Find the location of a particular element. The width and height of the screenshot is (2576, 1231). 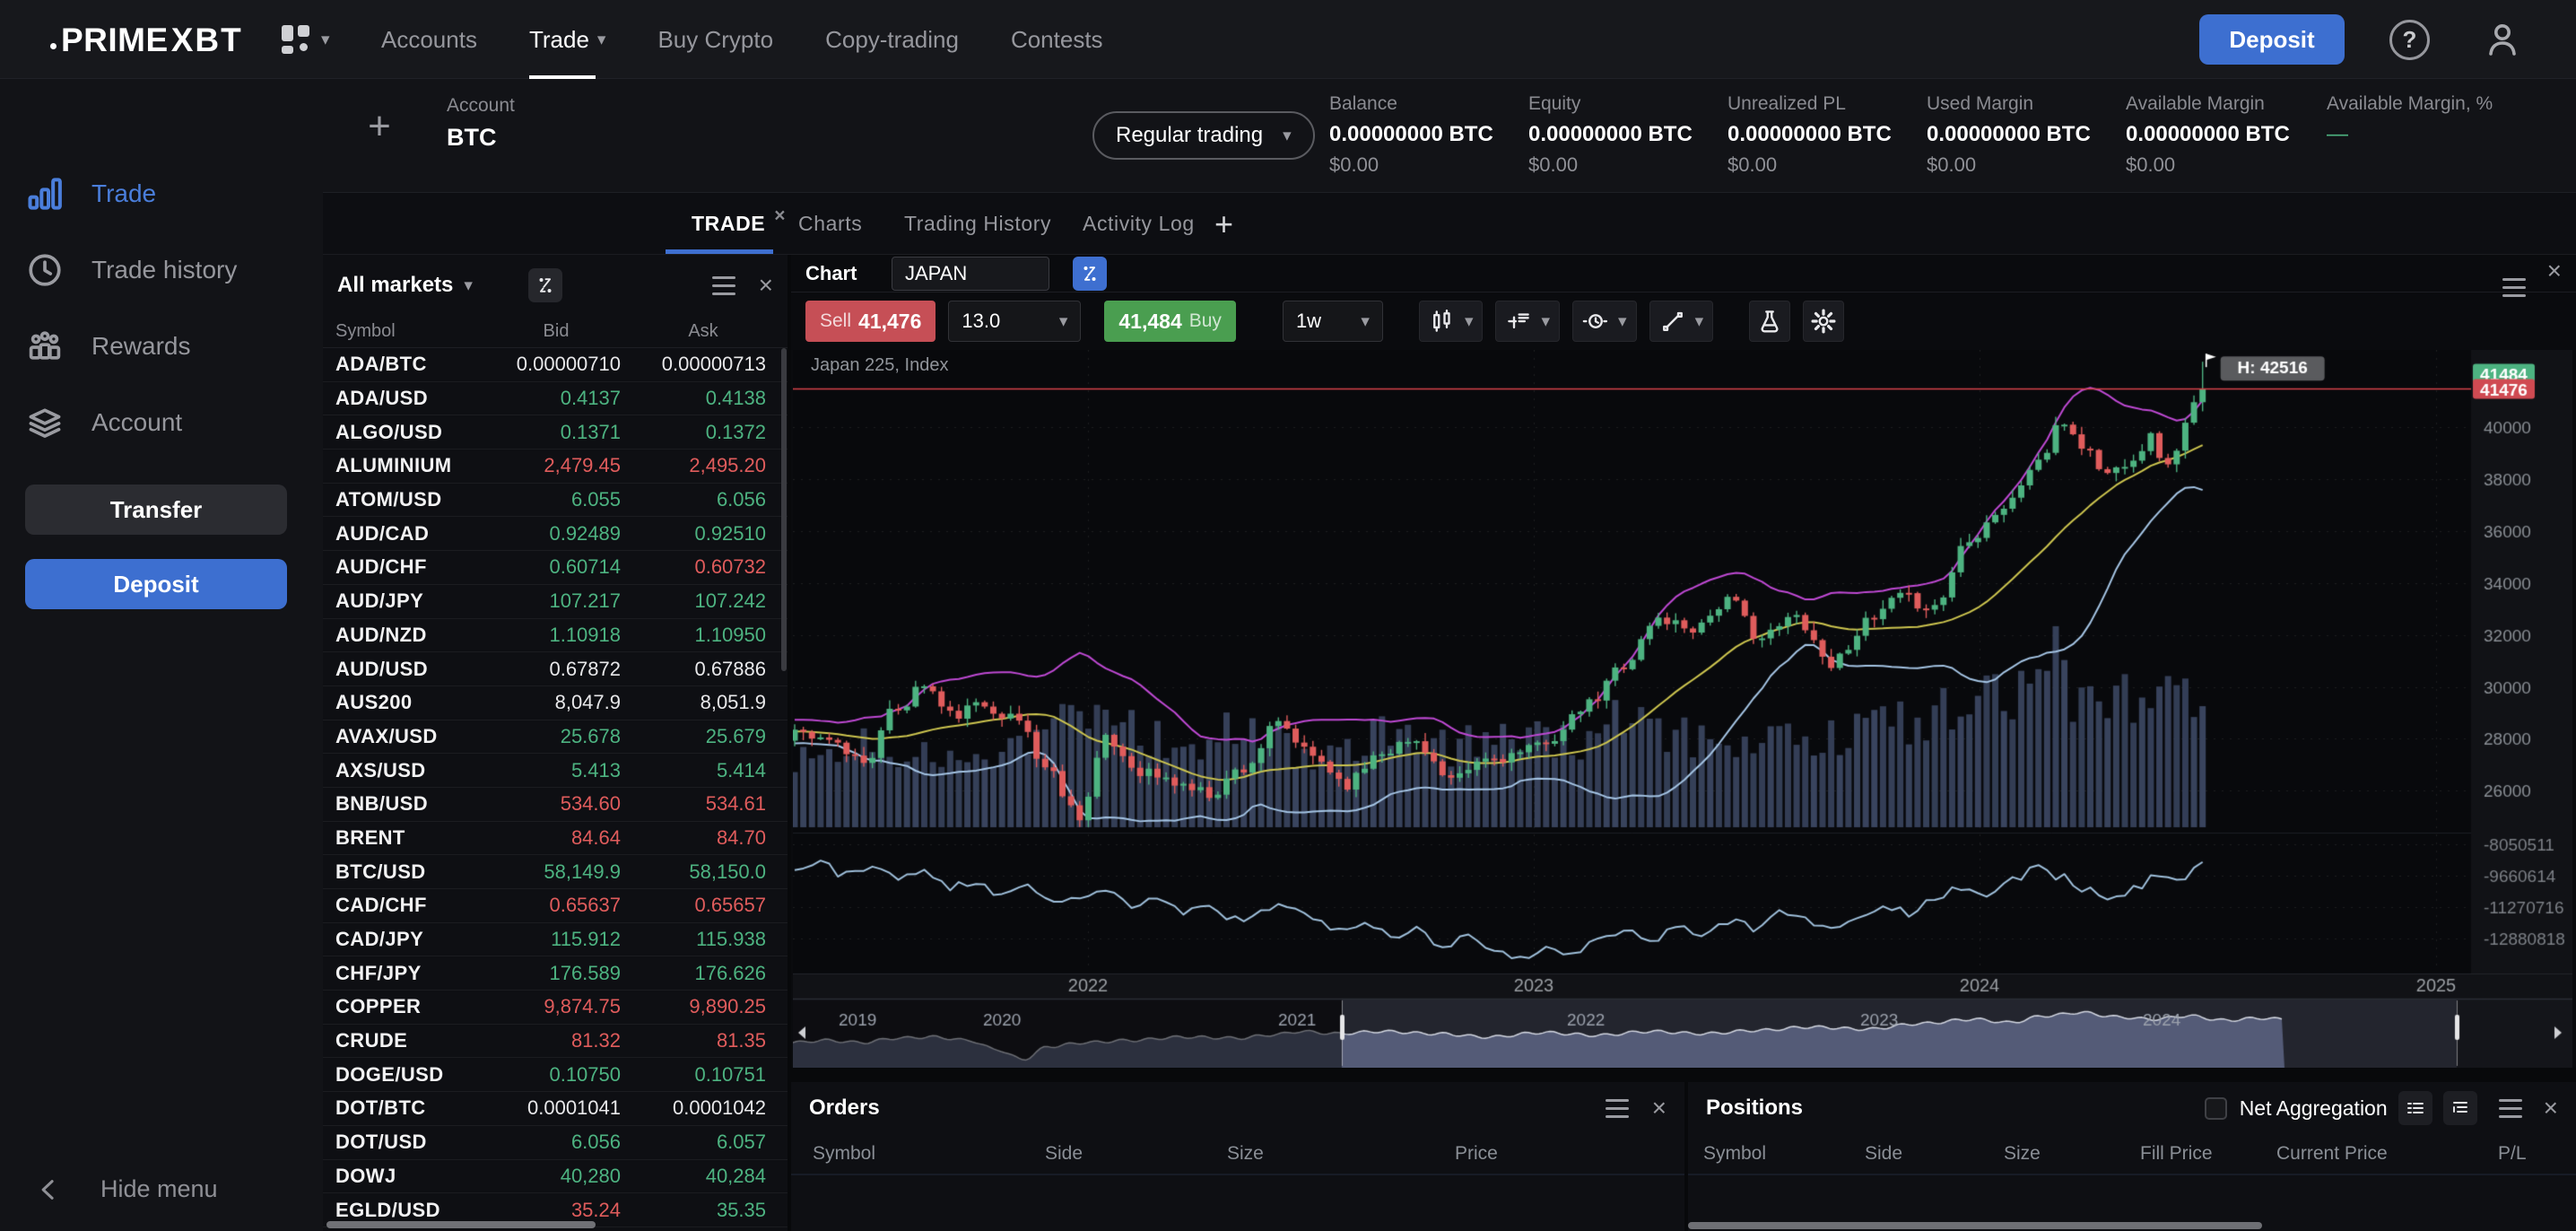

market-row: BTC/USD 58,149.9 58,150.0 is located at coordinates (555, 872).